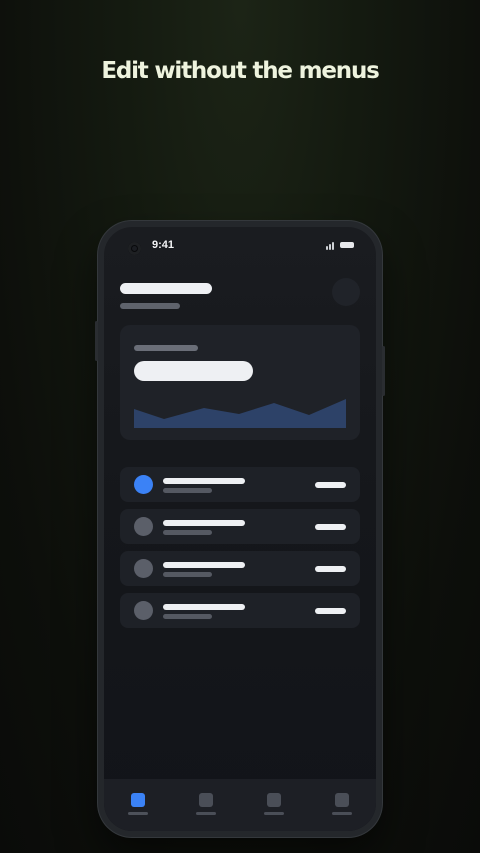 The height and width of the screenshot is (853, 480). I want to click on battery-icon, so click(347, 245).